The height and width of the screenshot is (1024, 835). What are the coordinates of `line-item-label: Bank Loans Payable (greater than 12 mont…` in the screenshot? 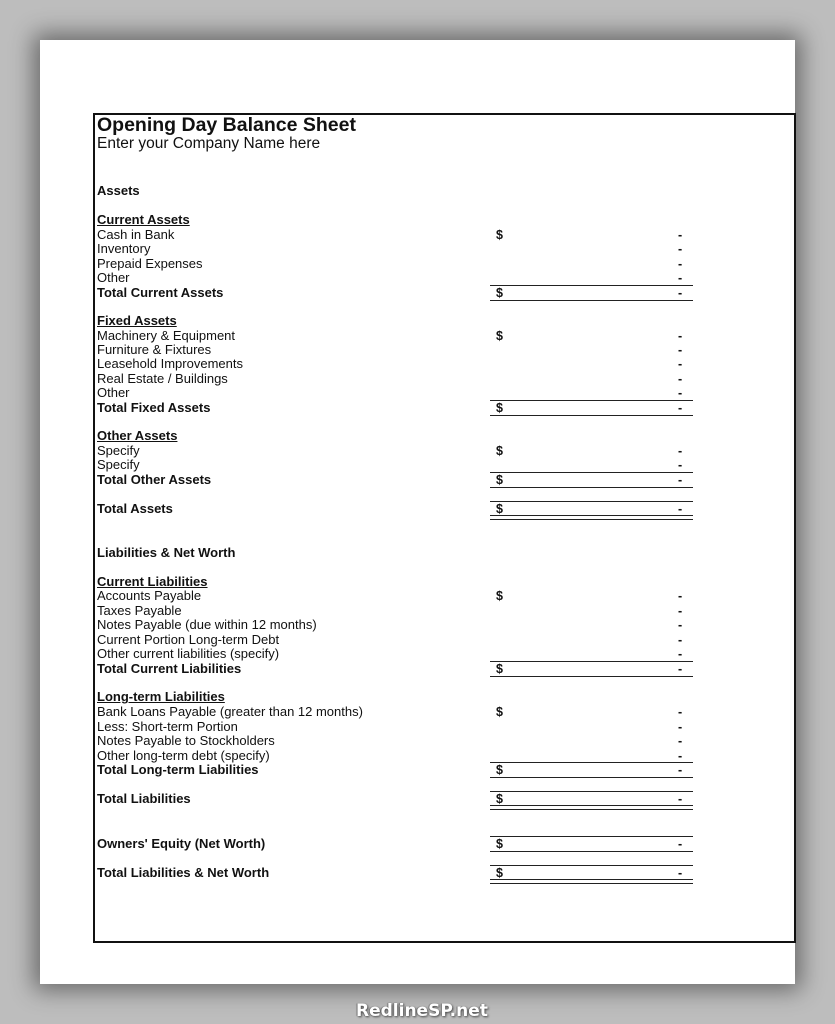 It's located at (230, 711).